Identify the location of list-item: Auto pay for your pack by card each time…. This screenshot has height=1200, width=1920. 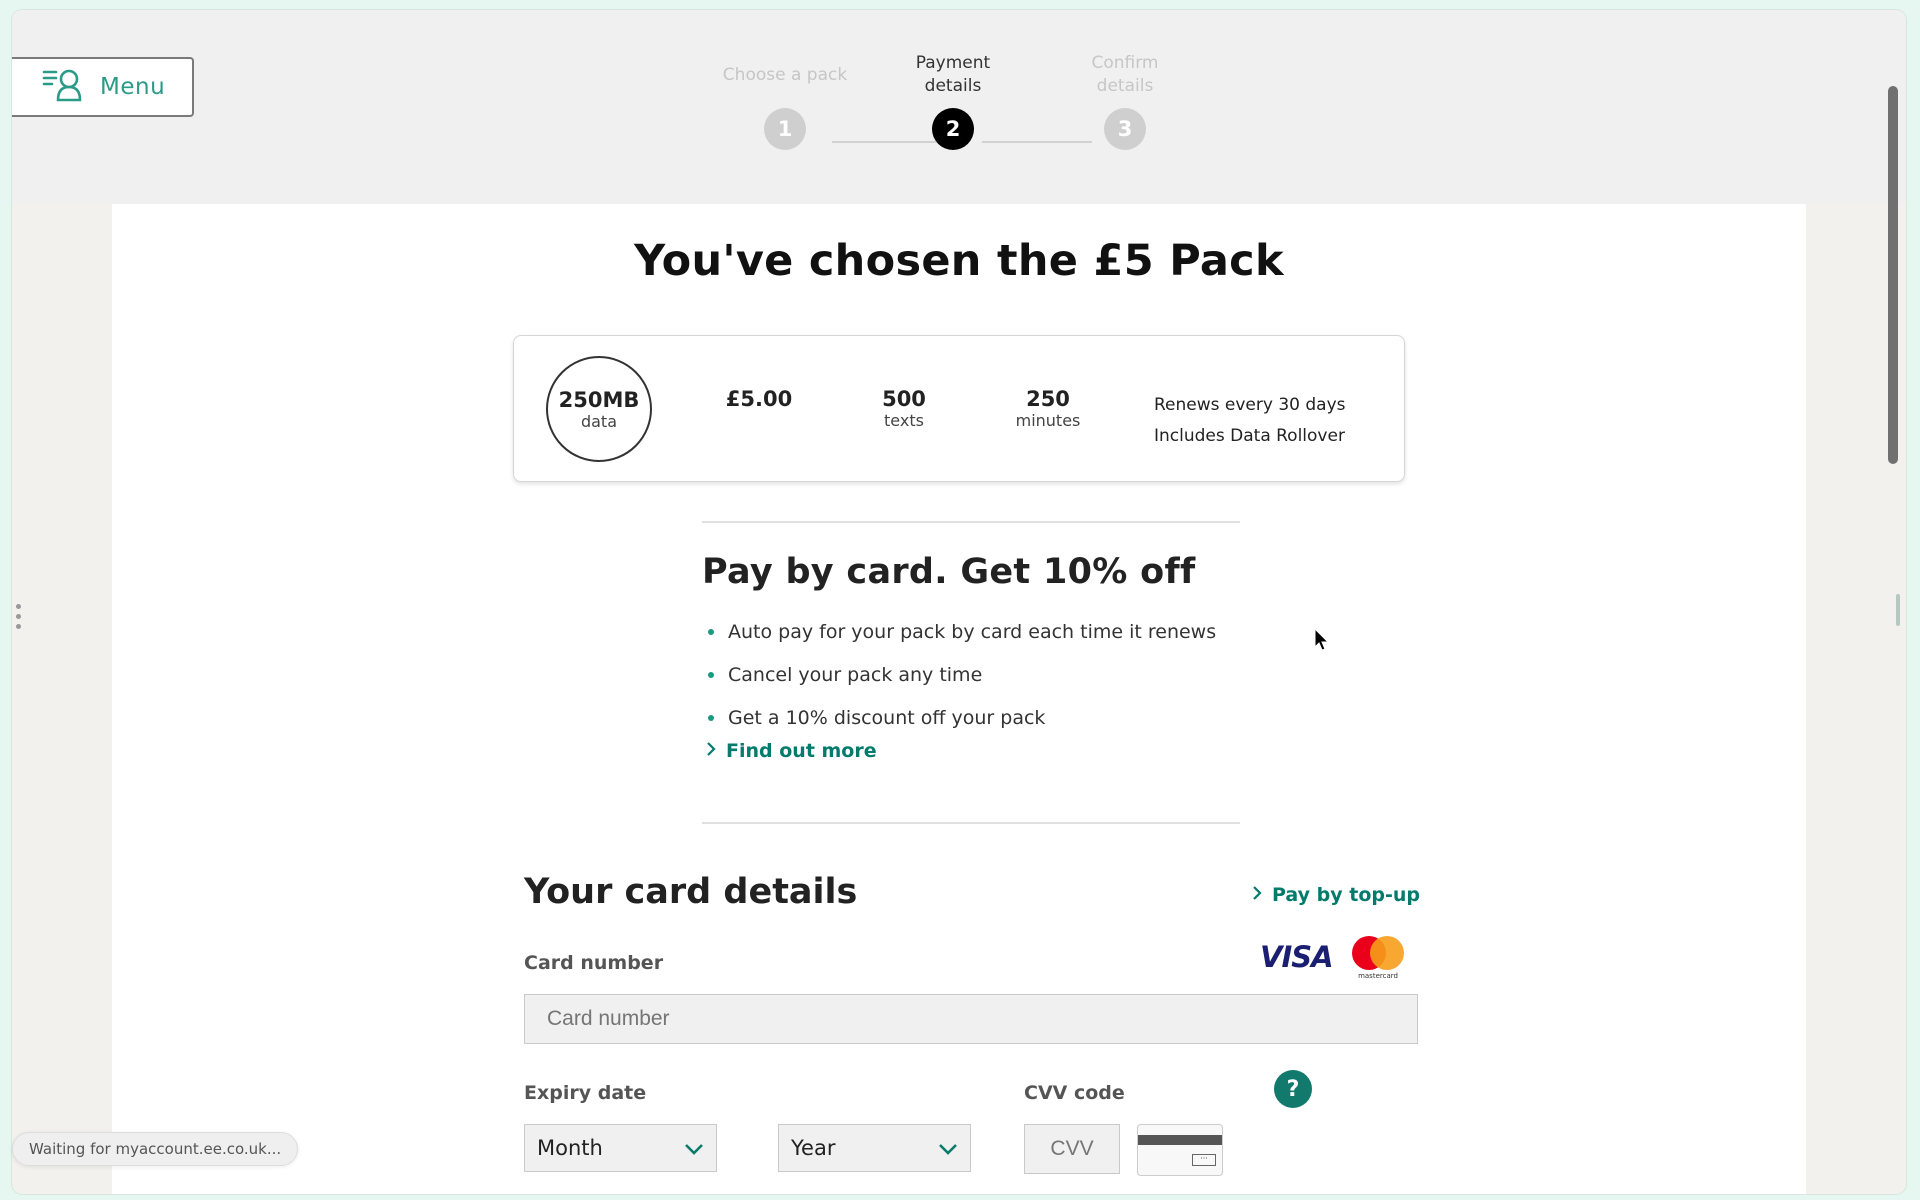
(959, 631).